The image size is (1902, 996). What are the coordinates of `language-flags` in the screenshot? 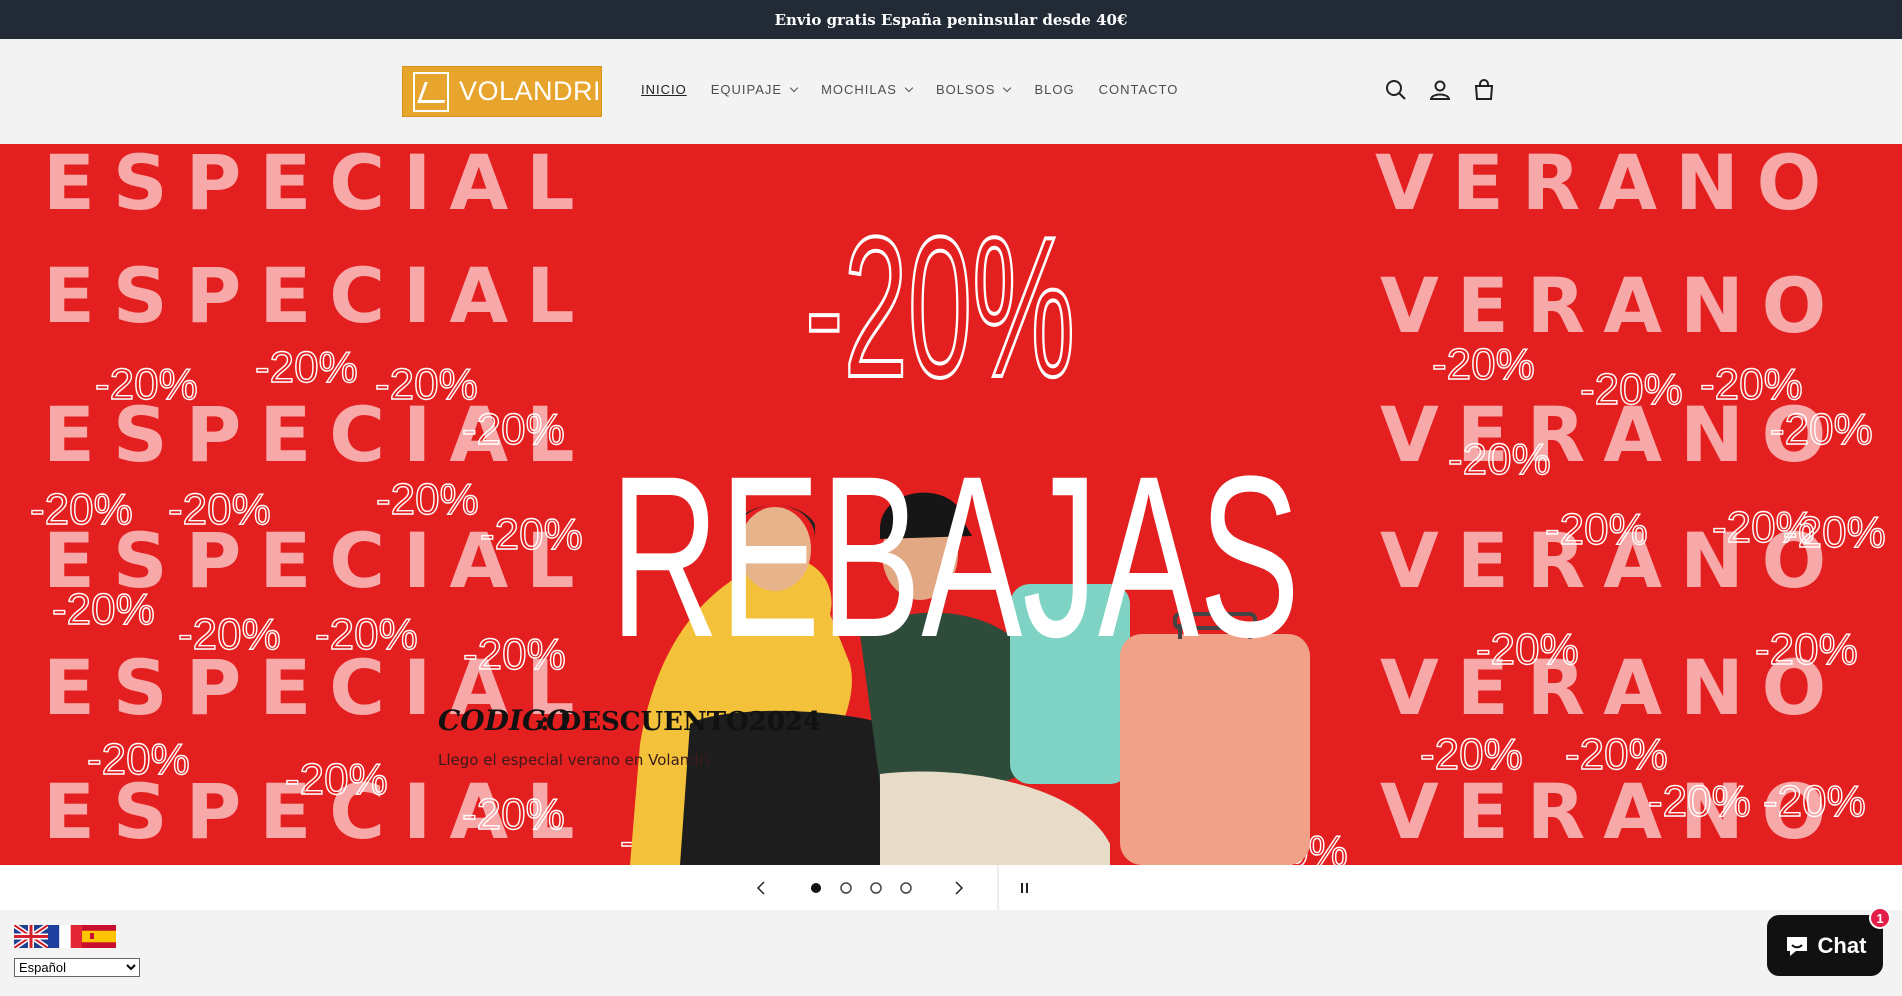 It's located at (65, 936).